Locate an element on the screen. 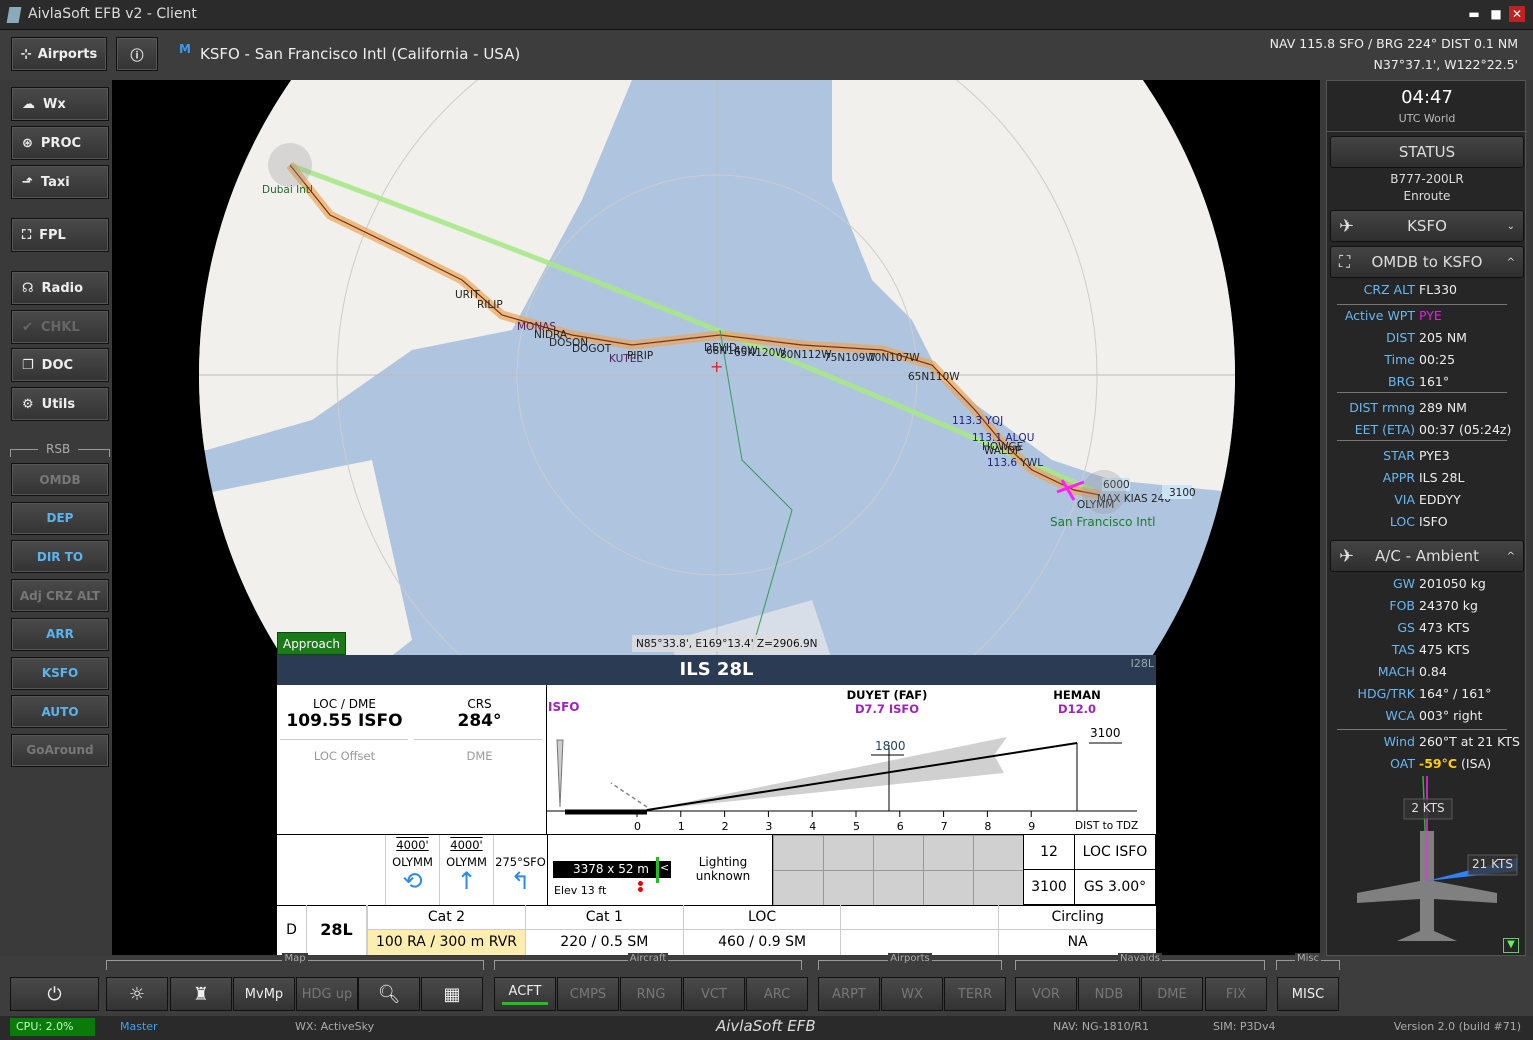 Image resolution: width=1533 pixels, height=1040 pixels. menu-label: CHKL is located at coordinates (60, 327).